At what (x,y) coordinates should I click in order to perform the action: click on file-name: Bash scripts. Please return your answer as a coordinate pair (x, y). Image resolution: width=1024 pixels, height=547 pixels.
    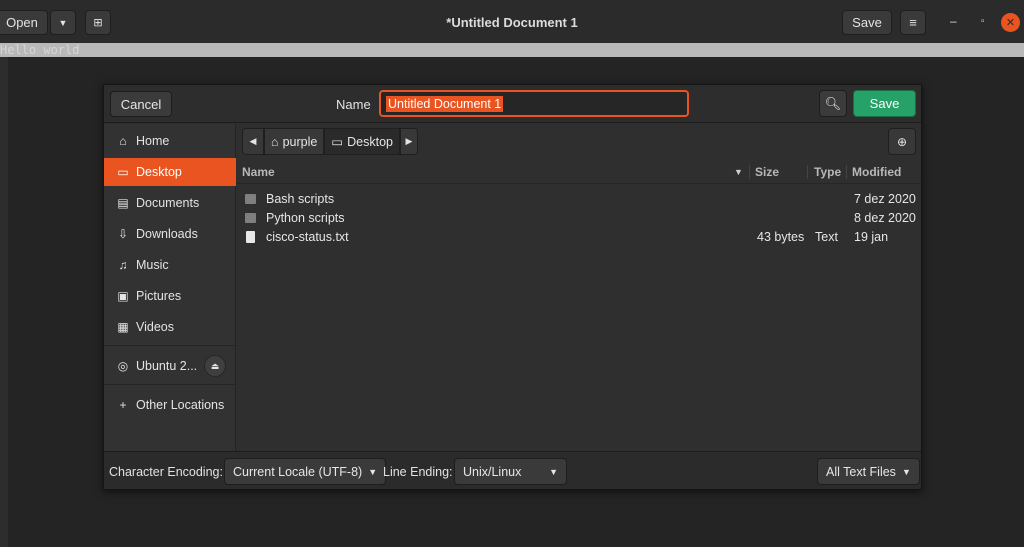
    Looking at the image, I should click on (300, 199).